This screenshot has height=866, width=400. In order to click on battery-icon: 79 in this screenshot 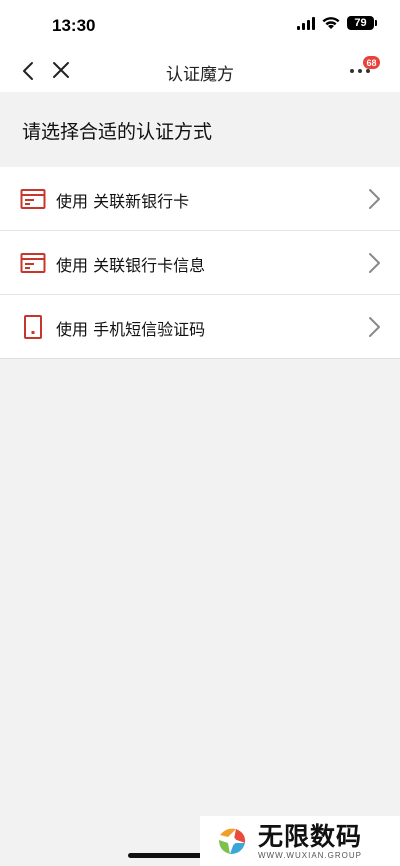, I will do `click(362, 23)`.